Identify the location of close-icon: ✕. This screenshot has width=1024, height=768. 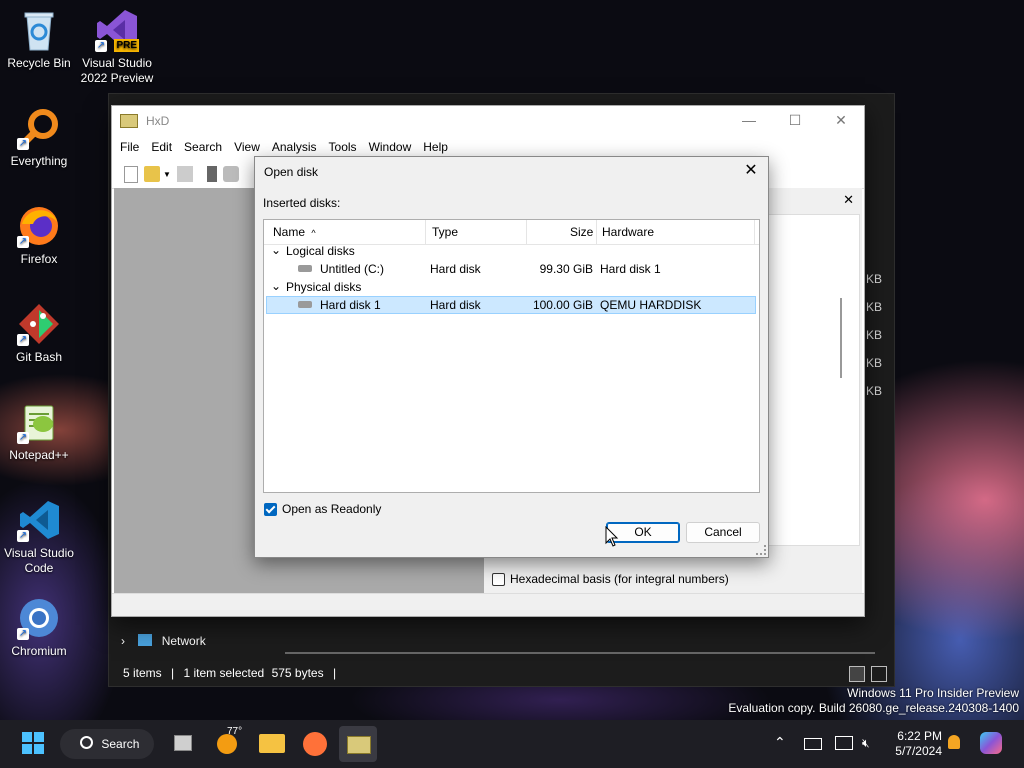
(848, 200).